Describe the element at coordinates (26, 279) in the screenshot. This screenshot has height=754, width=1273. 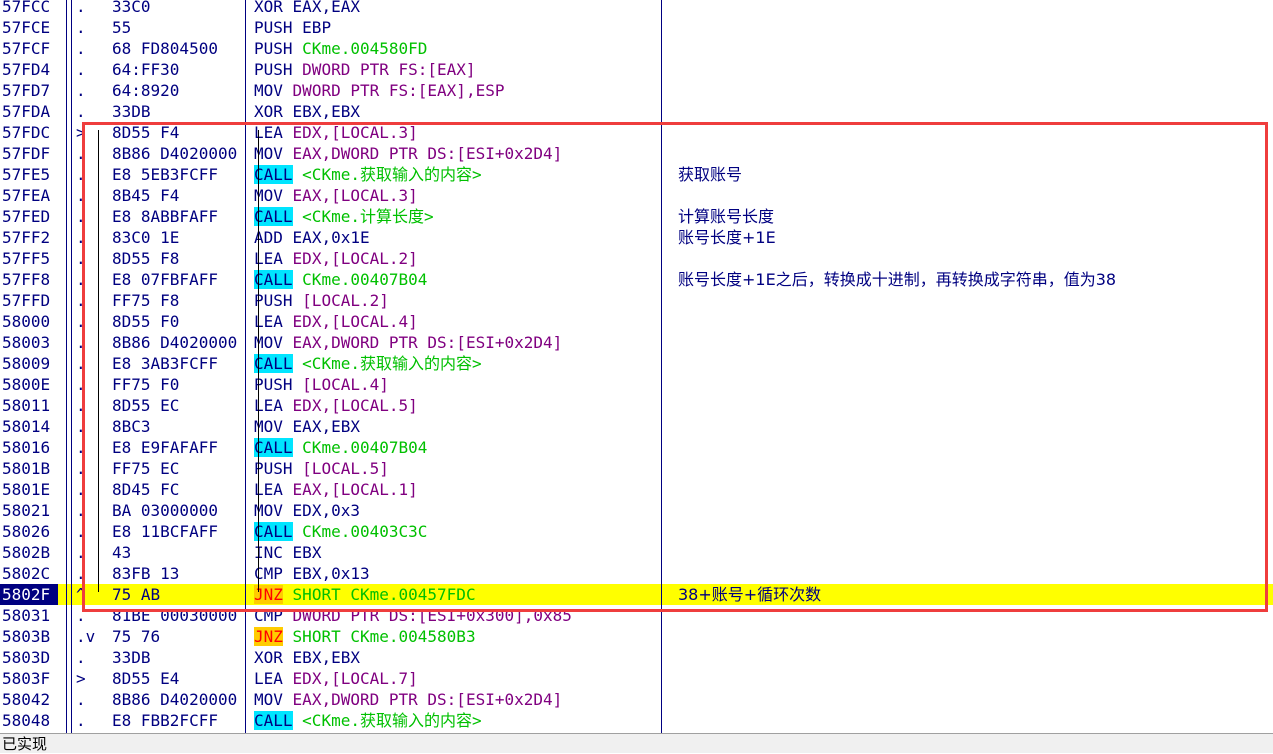
I see `address-cell: 57FF8` at that location.